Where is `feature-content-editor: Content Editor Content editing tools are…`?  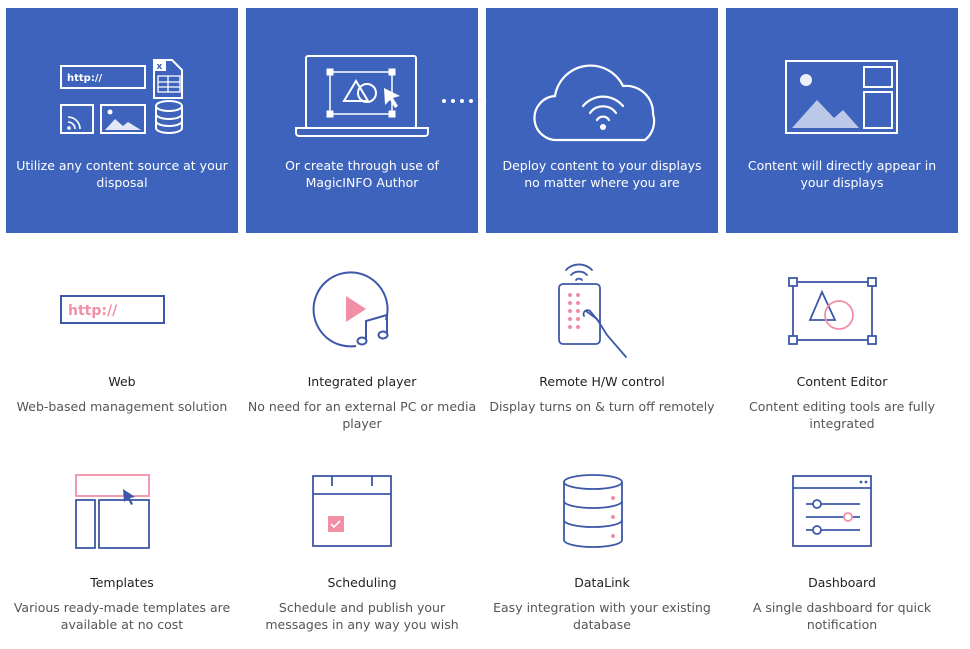
feature-content-editor: Content Editor Content editing tools are… is located at coordinates (842, 348).